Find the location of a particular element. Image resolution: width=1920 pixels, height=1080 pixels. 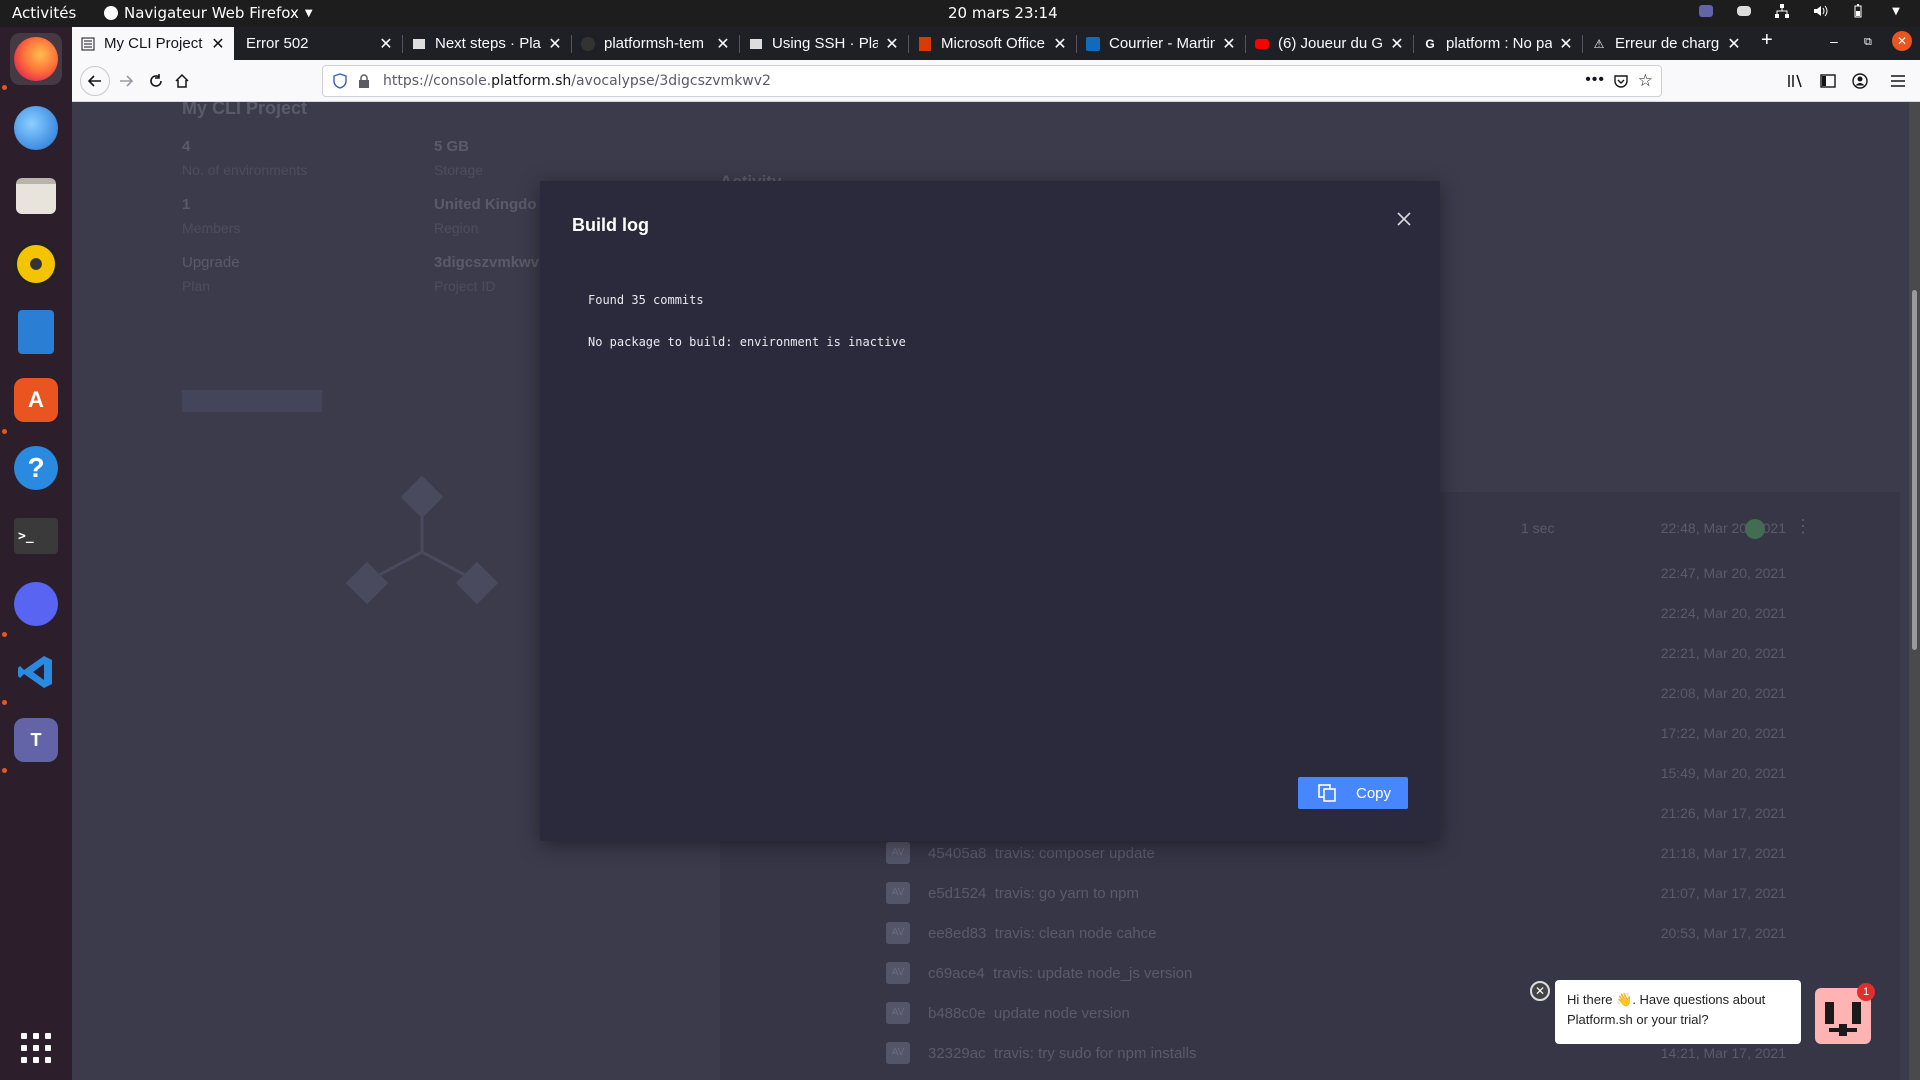

dock-rhythmbox is located at coordinates (36, 264).